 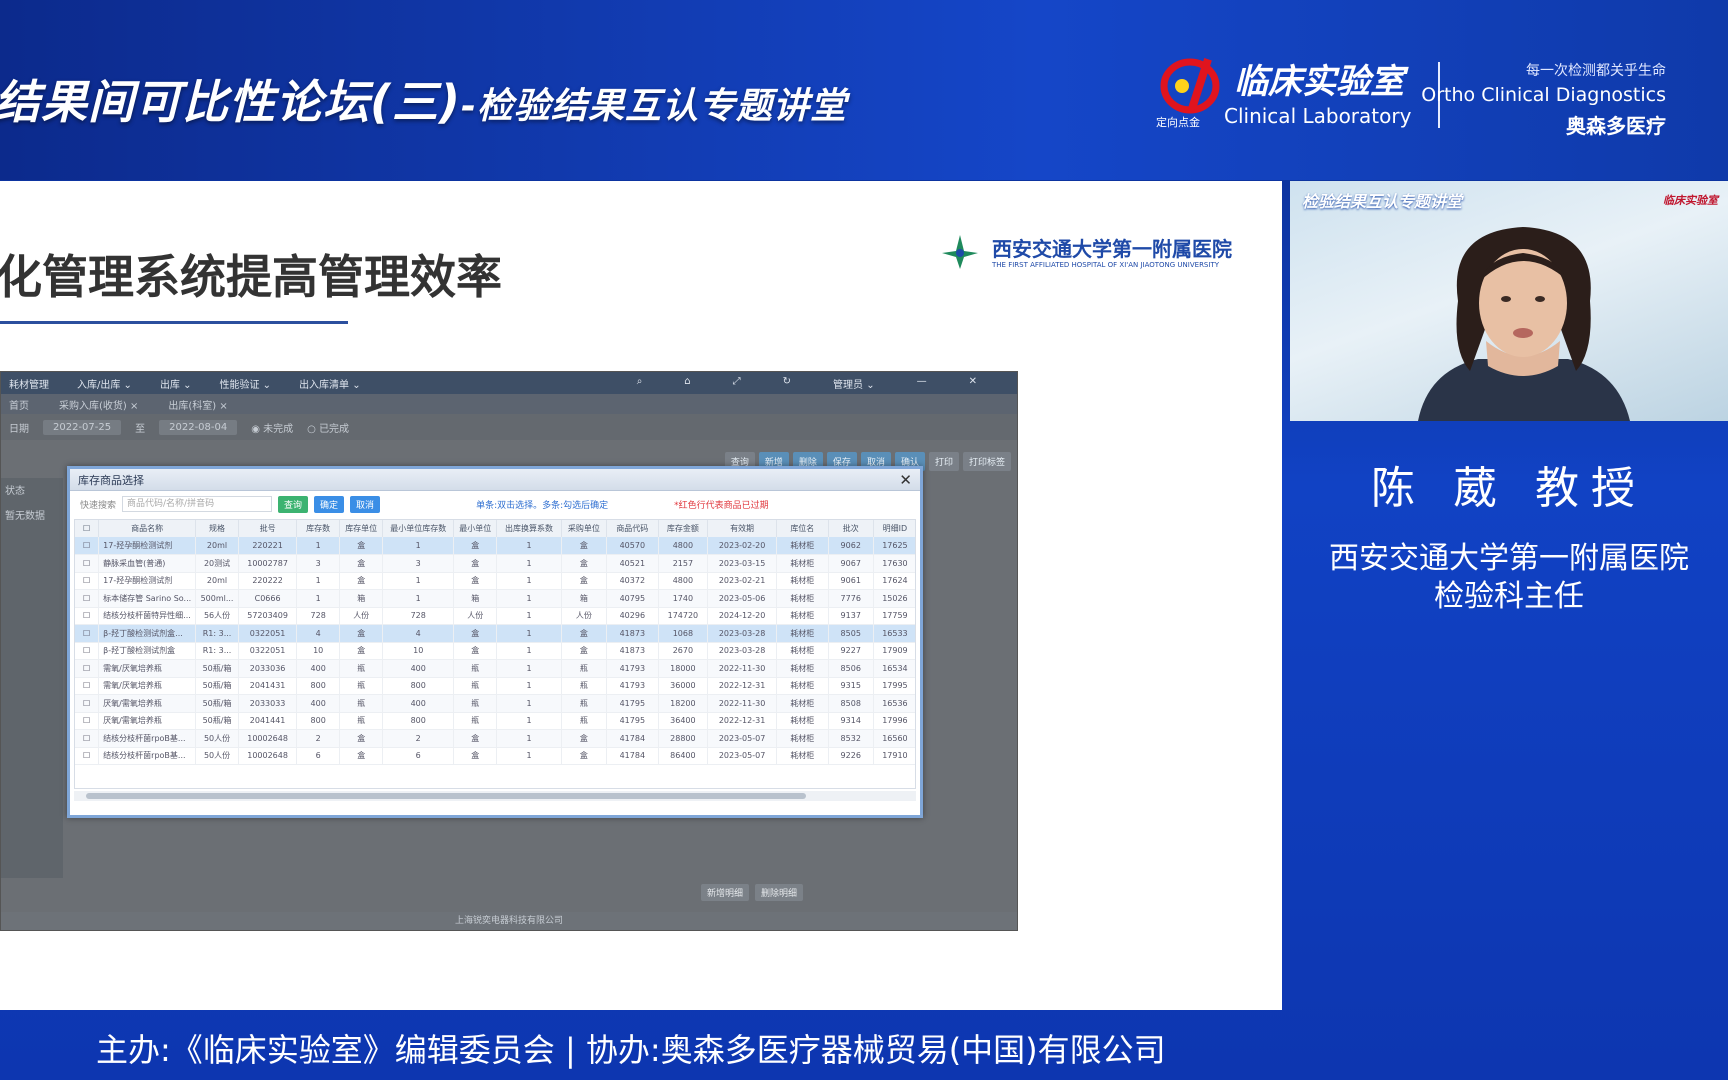 I want to click on app-filter-bar: 日期 2022-07-25 至 2022-08-04 ◉ 未完成 ○ 已完成, so click(x=509, y=427).